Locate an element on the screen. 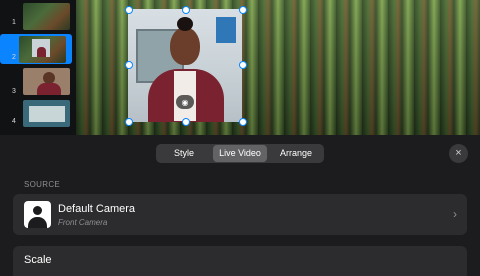 This screenshot has width=480, height=276. tab-live-video: Live Video is located at coordinates (240, 153).